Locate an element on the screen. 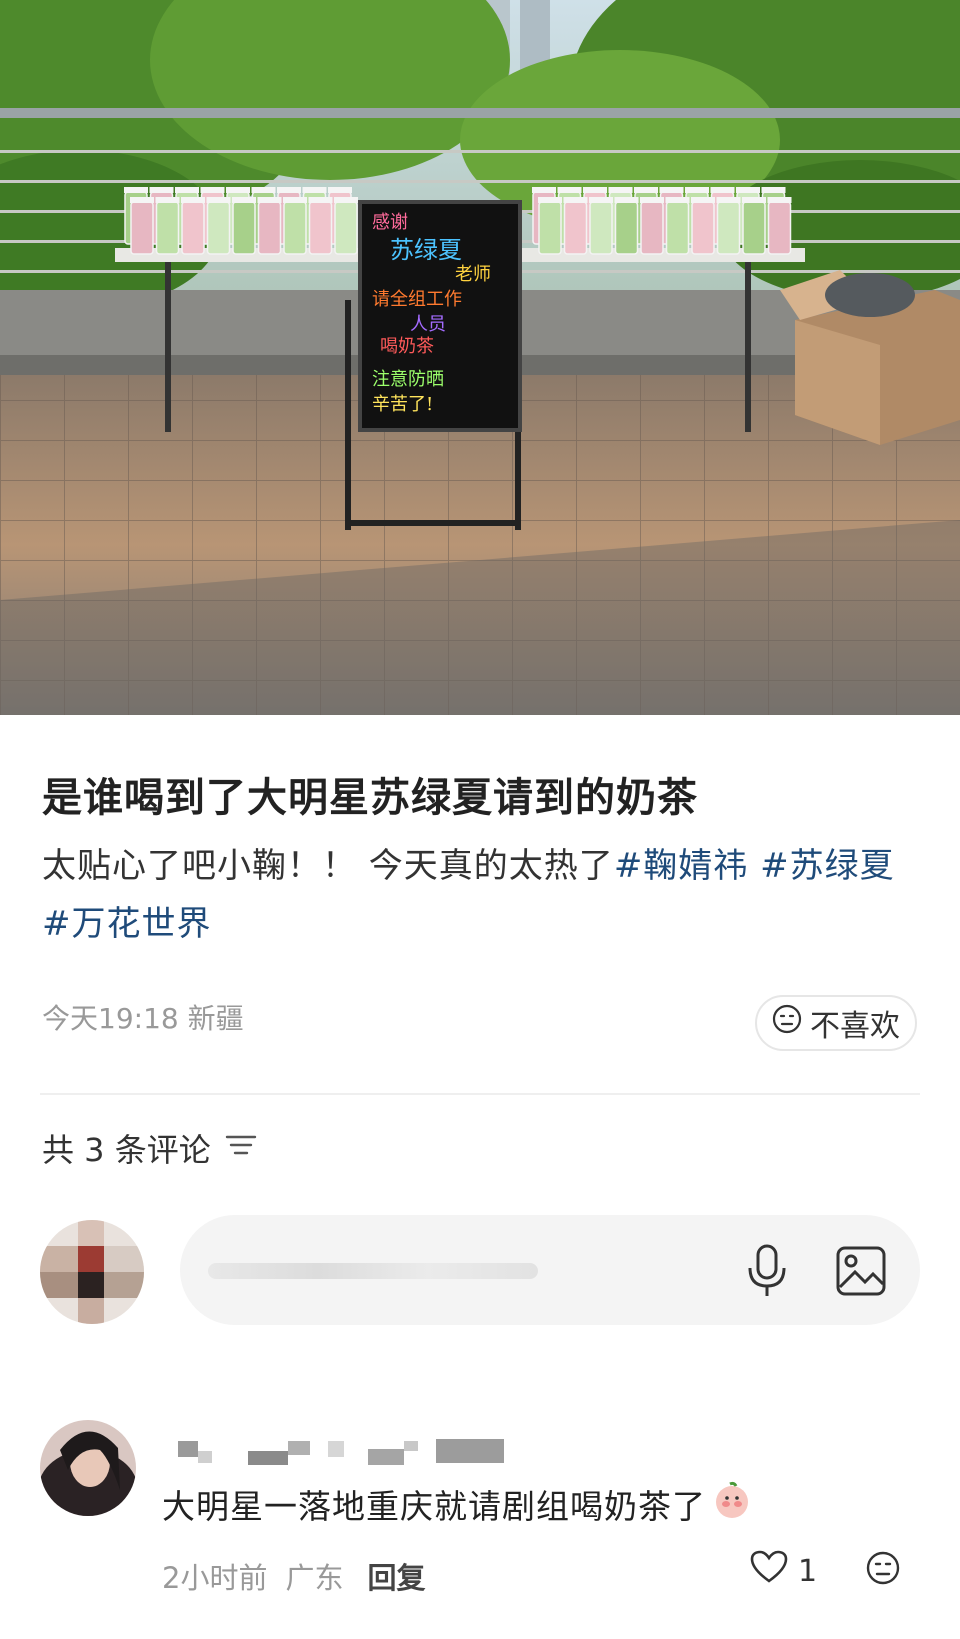 The image size is (960, 1639). commenter-avatar is located at coordinates (88, 1468).